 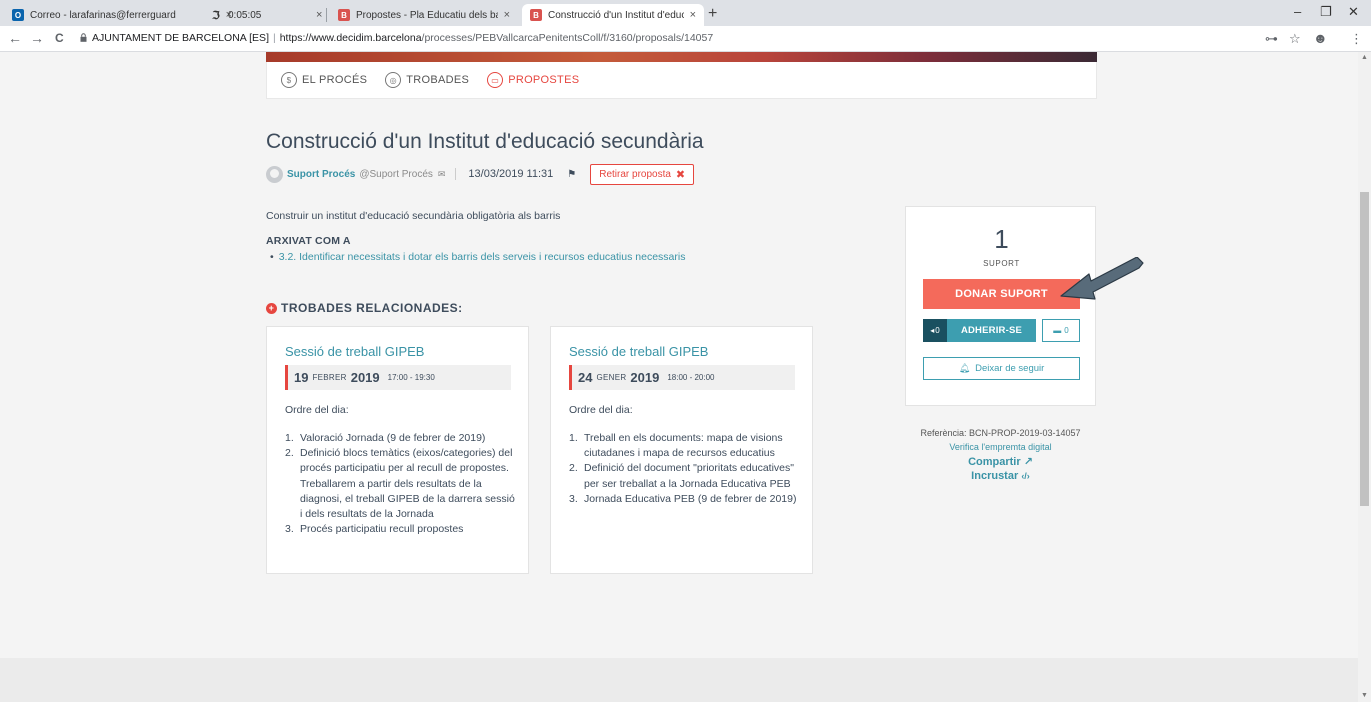 I want to click on embed-label: Incrustar, so click(x=995, y=476).